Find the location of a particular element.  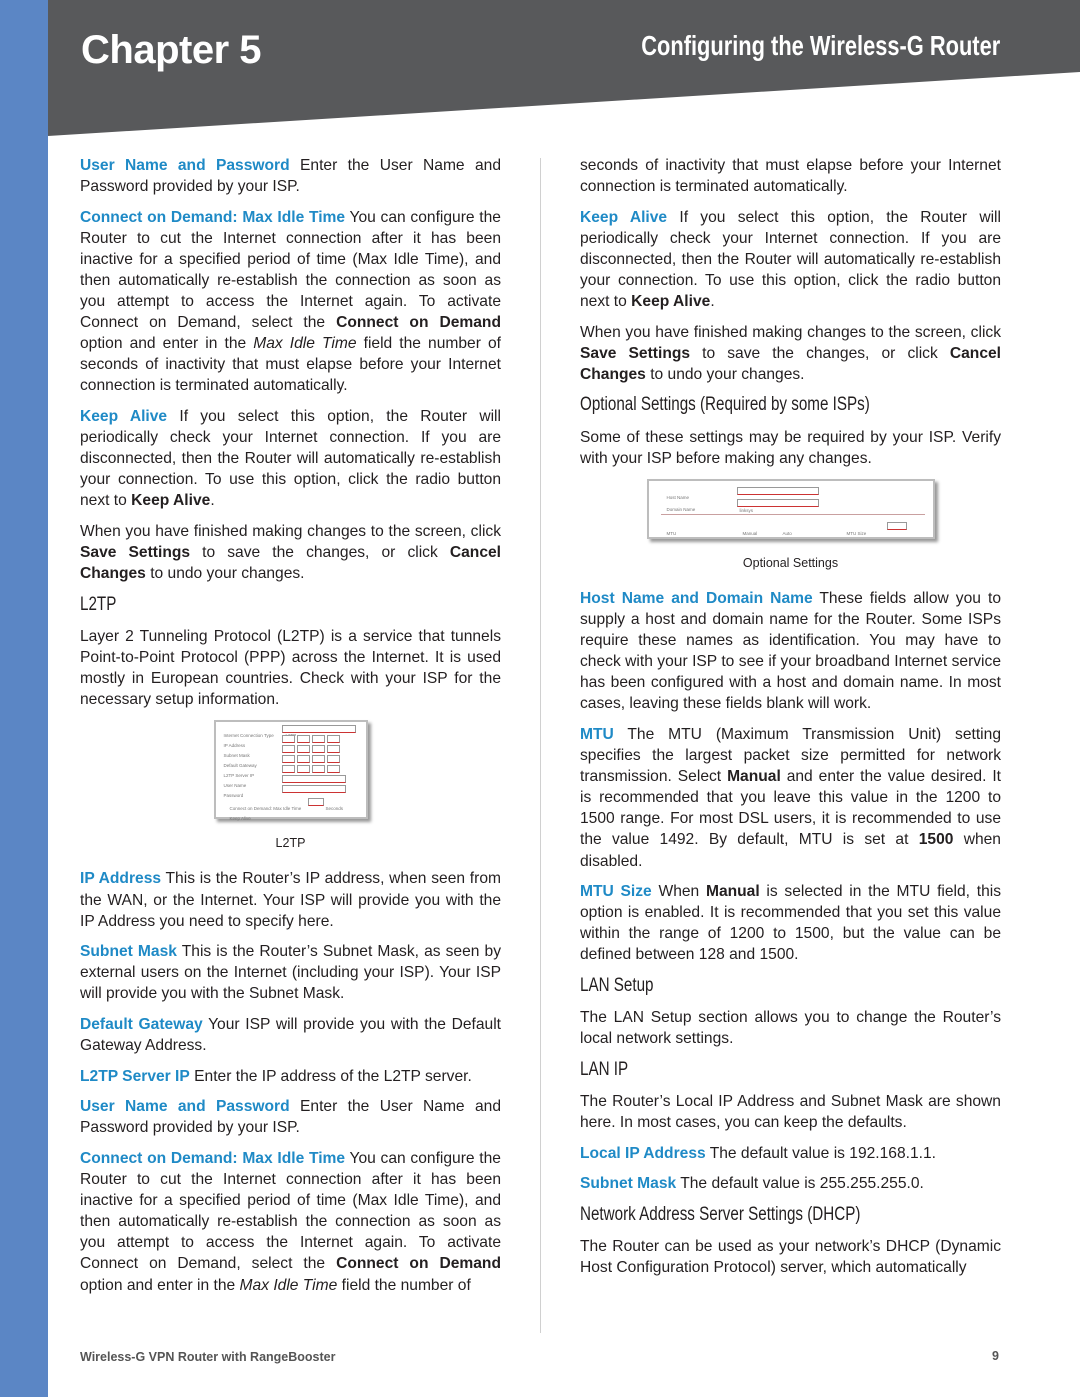

form-label: MTU Size is located at coordinates (856, 533).